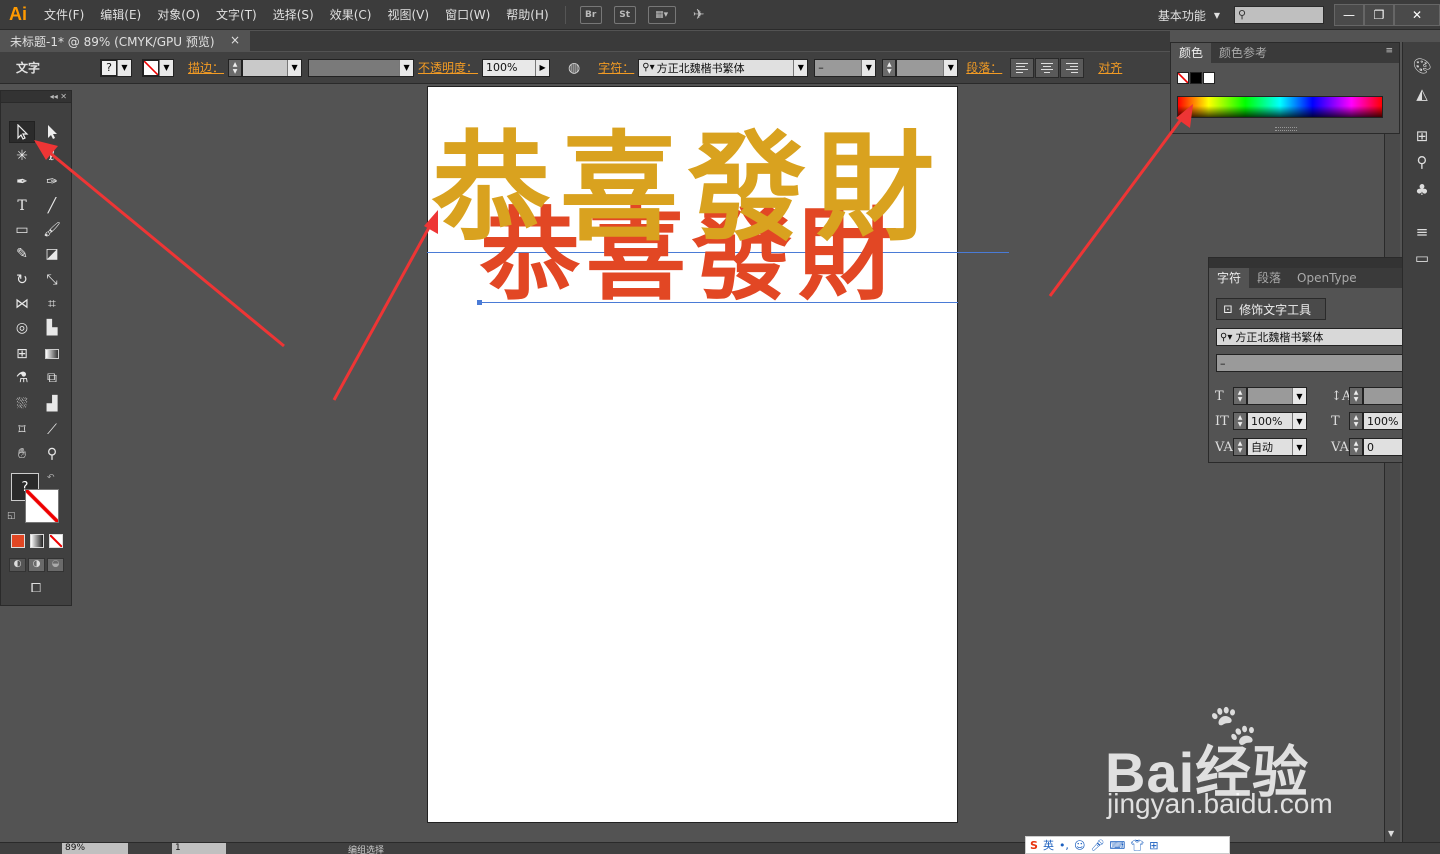 The image size is (1440, 854). I want to click on page-field: 1, so click(199, 848).